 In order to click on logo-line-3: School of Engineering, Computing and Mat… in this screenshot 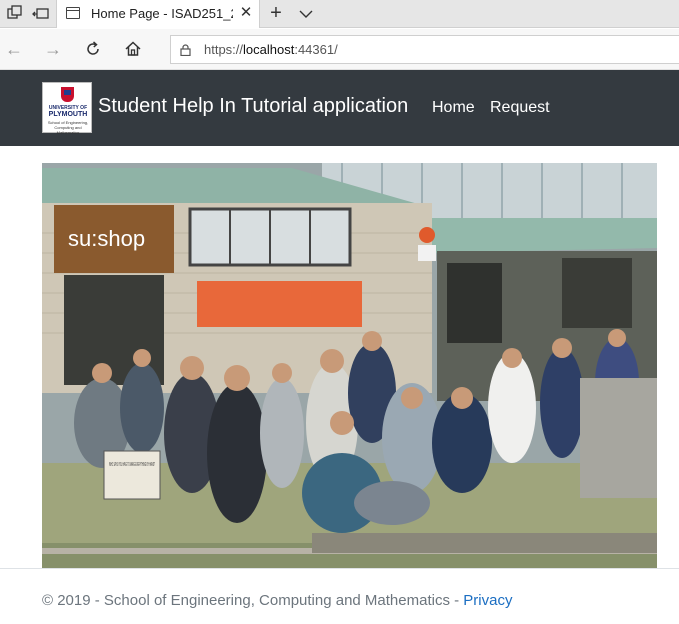, I will do `click(68, 127)`.